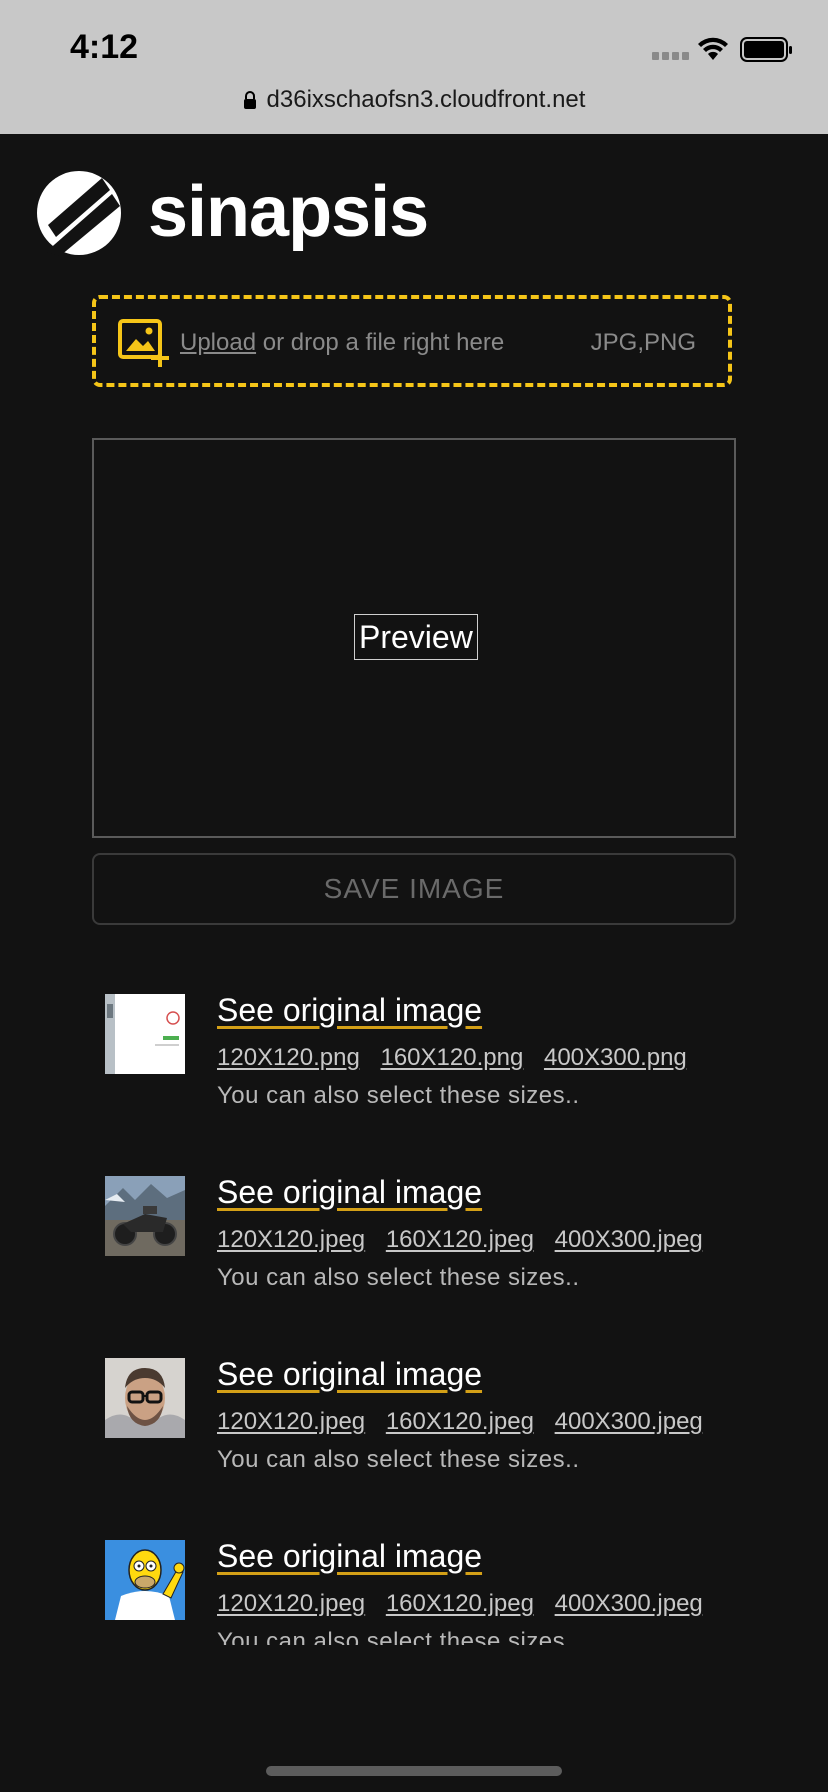 The image size is (828, 1792). What do you see at coordinates (713, 48) in the screenshot?
I see `wifi-icon` at bounding box center [713, 48].